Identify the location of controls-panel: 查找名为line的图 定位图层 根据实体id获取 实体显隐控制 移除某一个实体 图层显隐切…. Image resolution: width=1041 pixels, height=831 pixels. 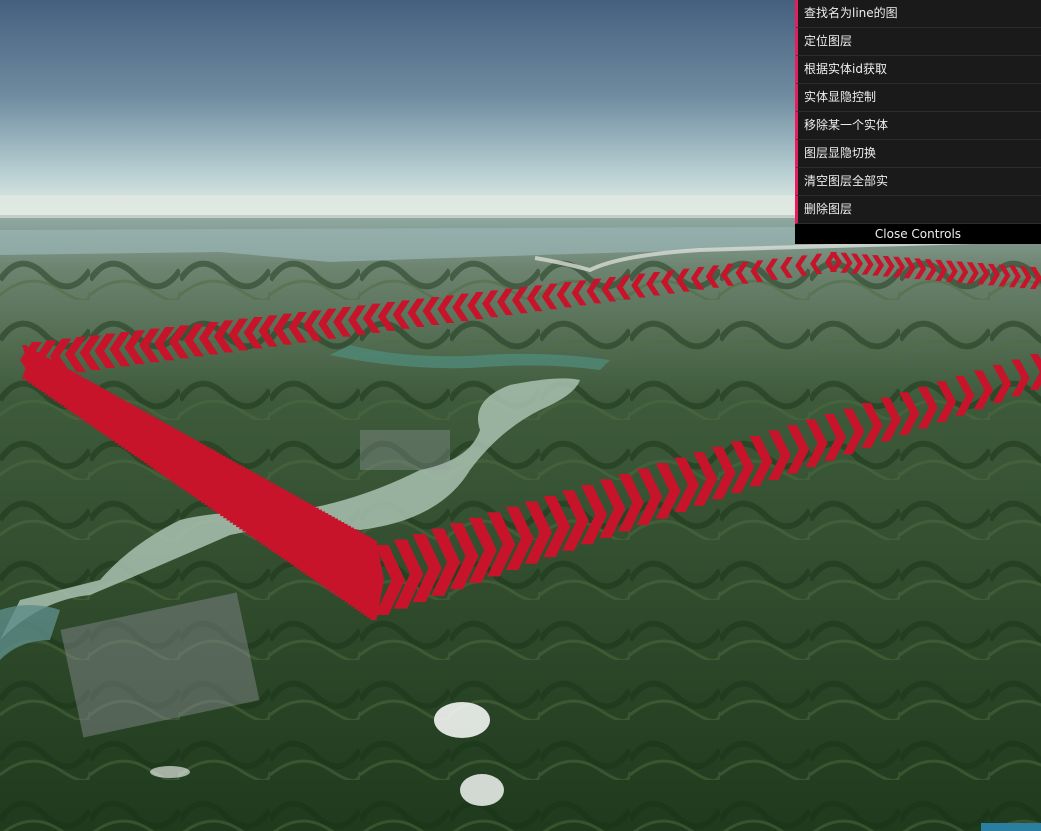
(918, 122).